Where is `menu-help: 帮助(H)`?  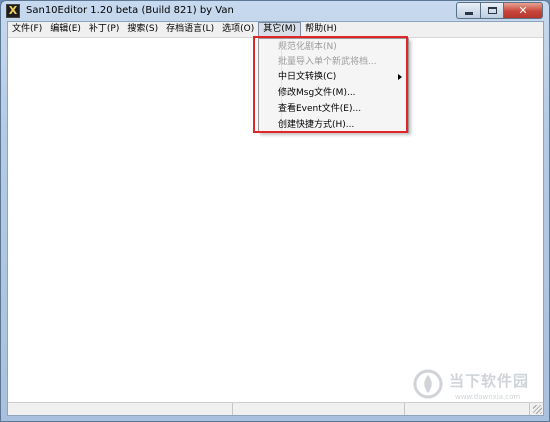
menu-help: 帮助(H) is located at coordinates (321, 29).